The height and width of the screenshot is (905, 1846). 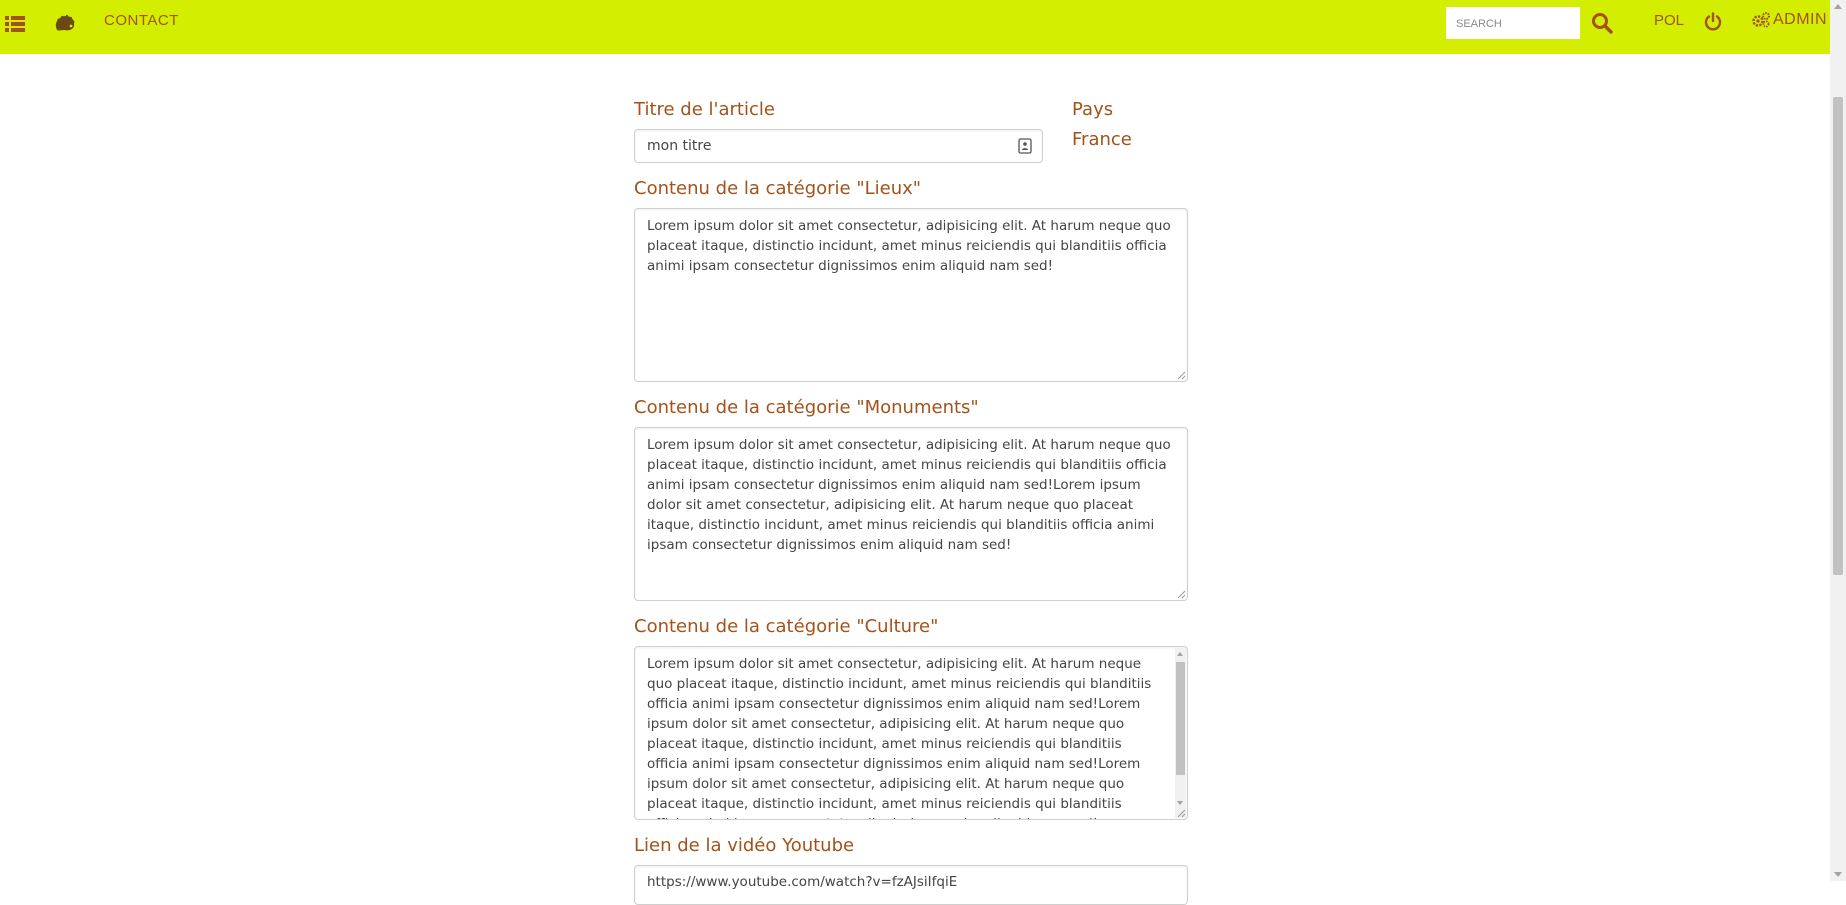 I want to click on top-navbar: Contact POL ADMIN, so click(x=915, y=27).